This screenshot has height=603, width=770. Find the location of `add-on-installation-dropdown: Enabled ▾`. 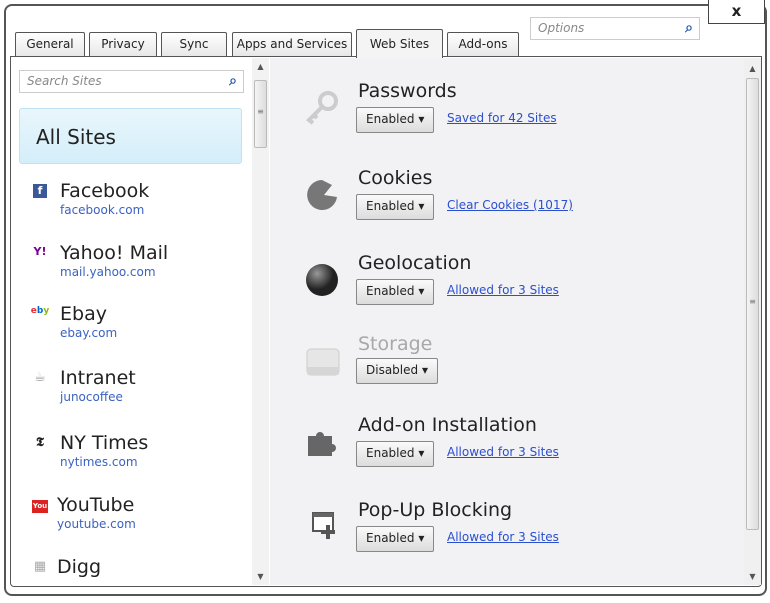

add-on-installation-dropdown: Enabled ▾ is located at coordinates (395, 454).